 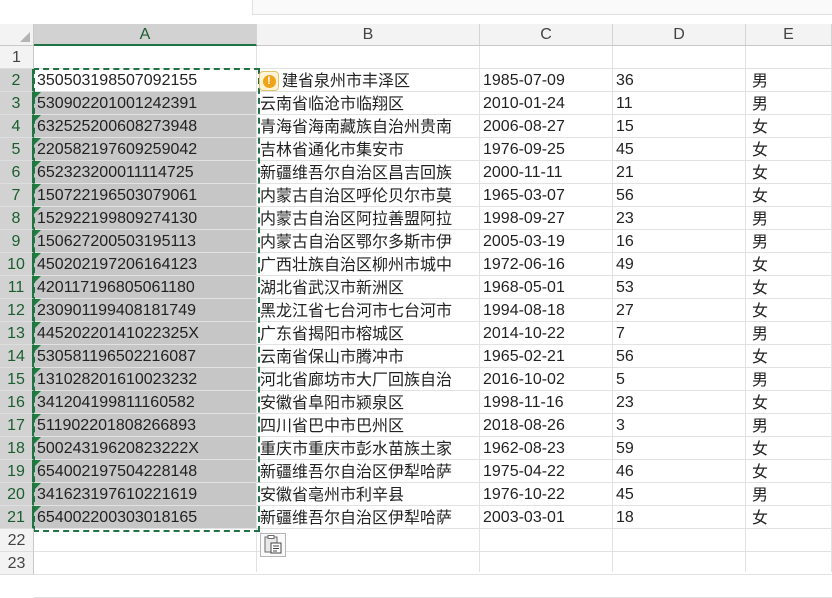 What do you see at coordinates (17, 356) in the screenshot?
I see `row-header-14: 14` at bounding box center [17, 356].